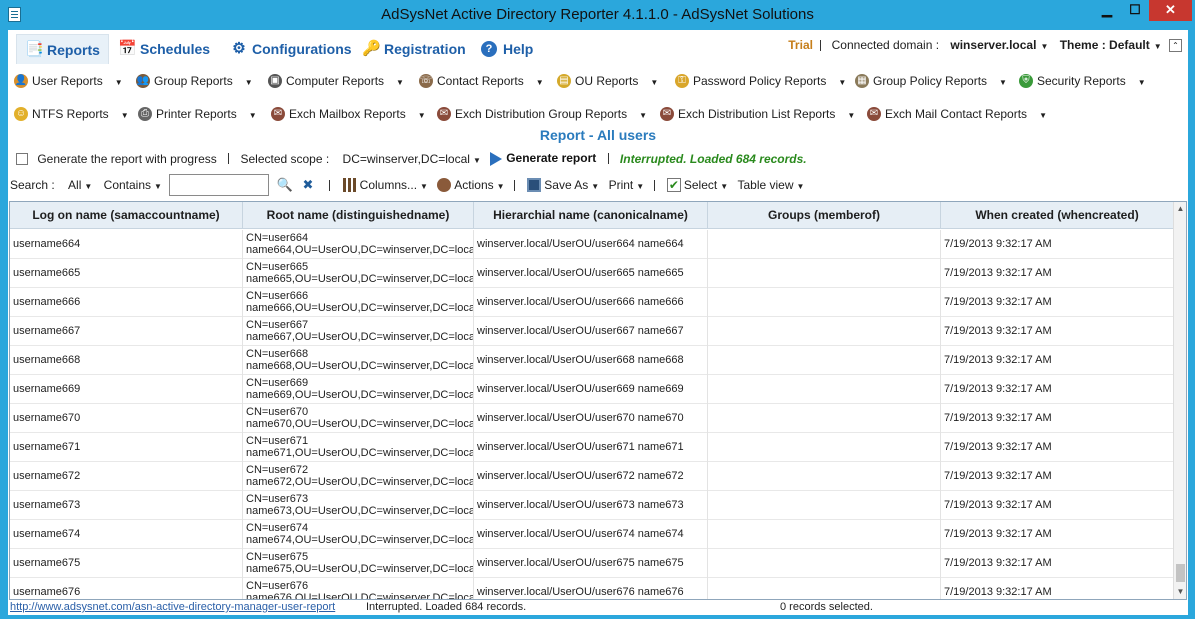 The height and width of the screenshot is (619, 1195). What do you see at coordinates (474, 184) in the screenshot?
I see `actions-label: Actions` at bounding box center [474, 184].